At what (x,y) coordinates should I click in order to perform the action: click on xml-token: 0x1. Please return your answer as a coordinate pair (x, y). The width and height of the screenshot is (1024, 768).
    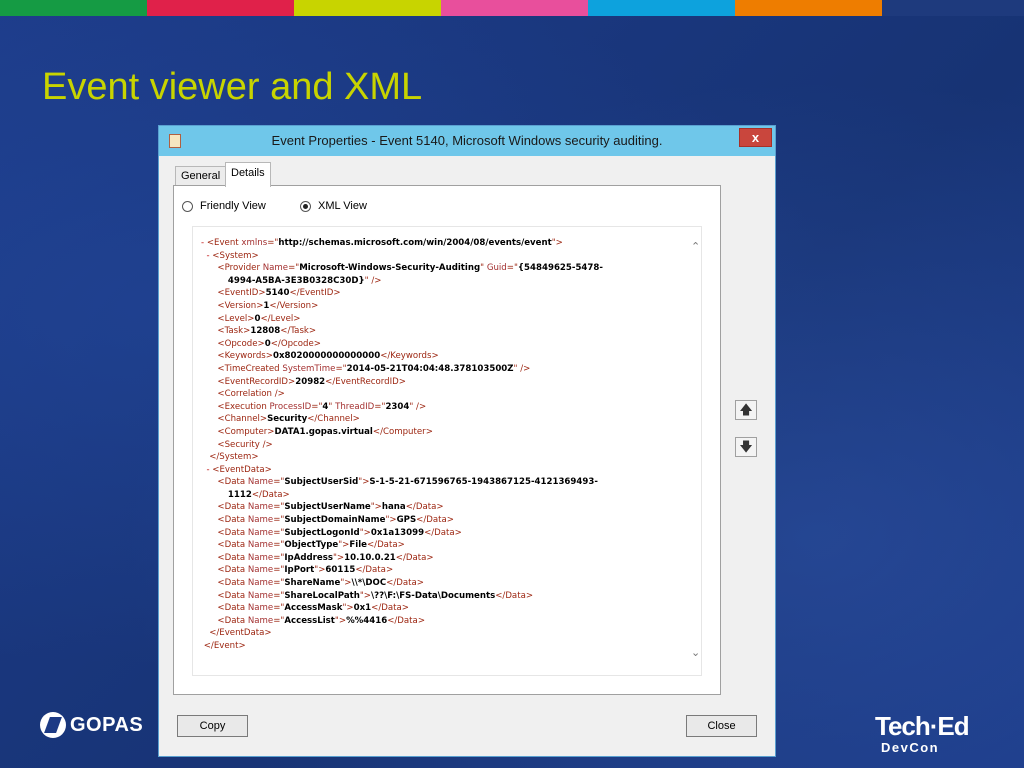
    Looking at the image, I should click on (362, 608).